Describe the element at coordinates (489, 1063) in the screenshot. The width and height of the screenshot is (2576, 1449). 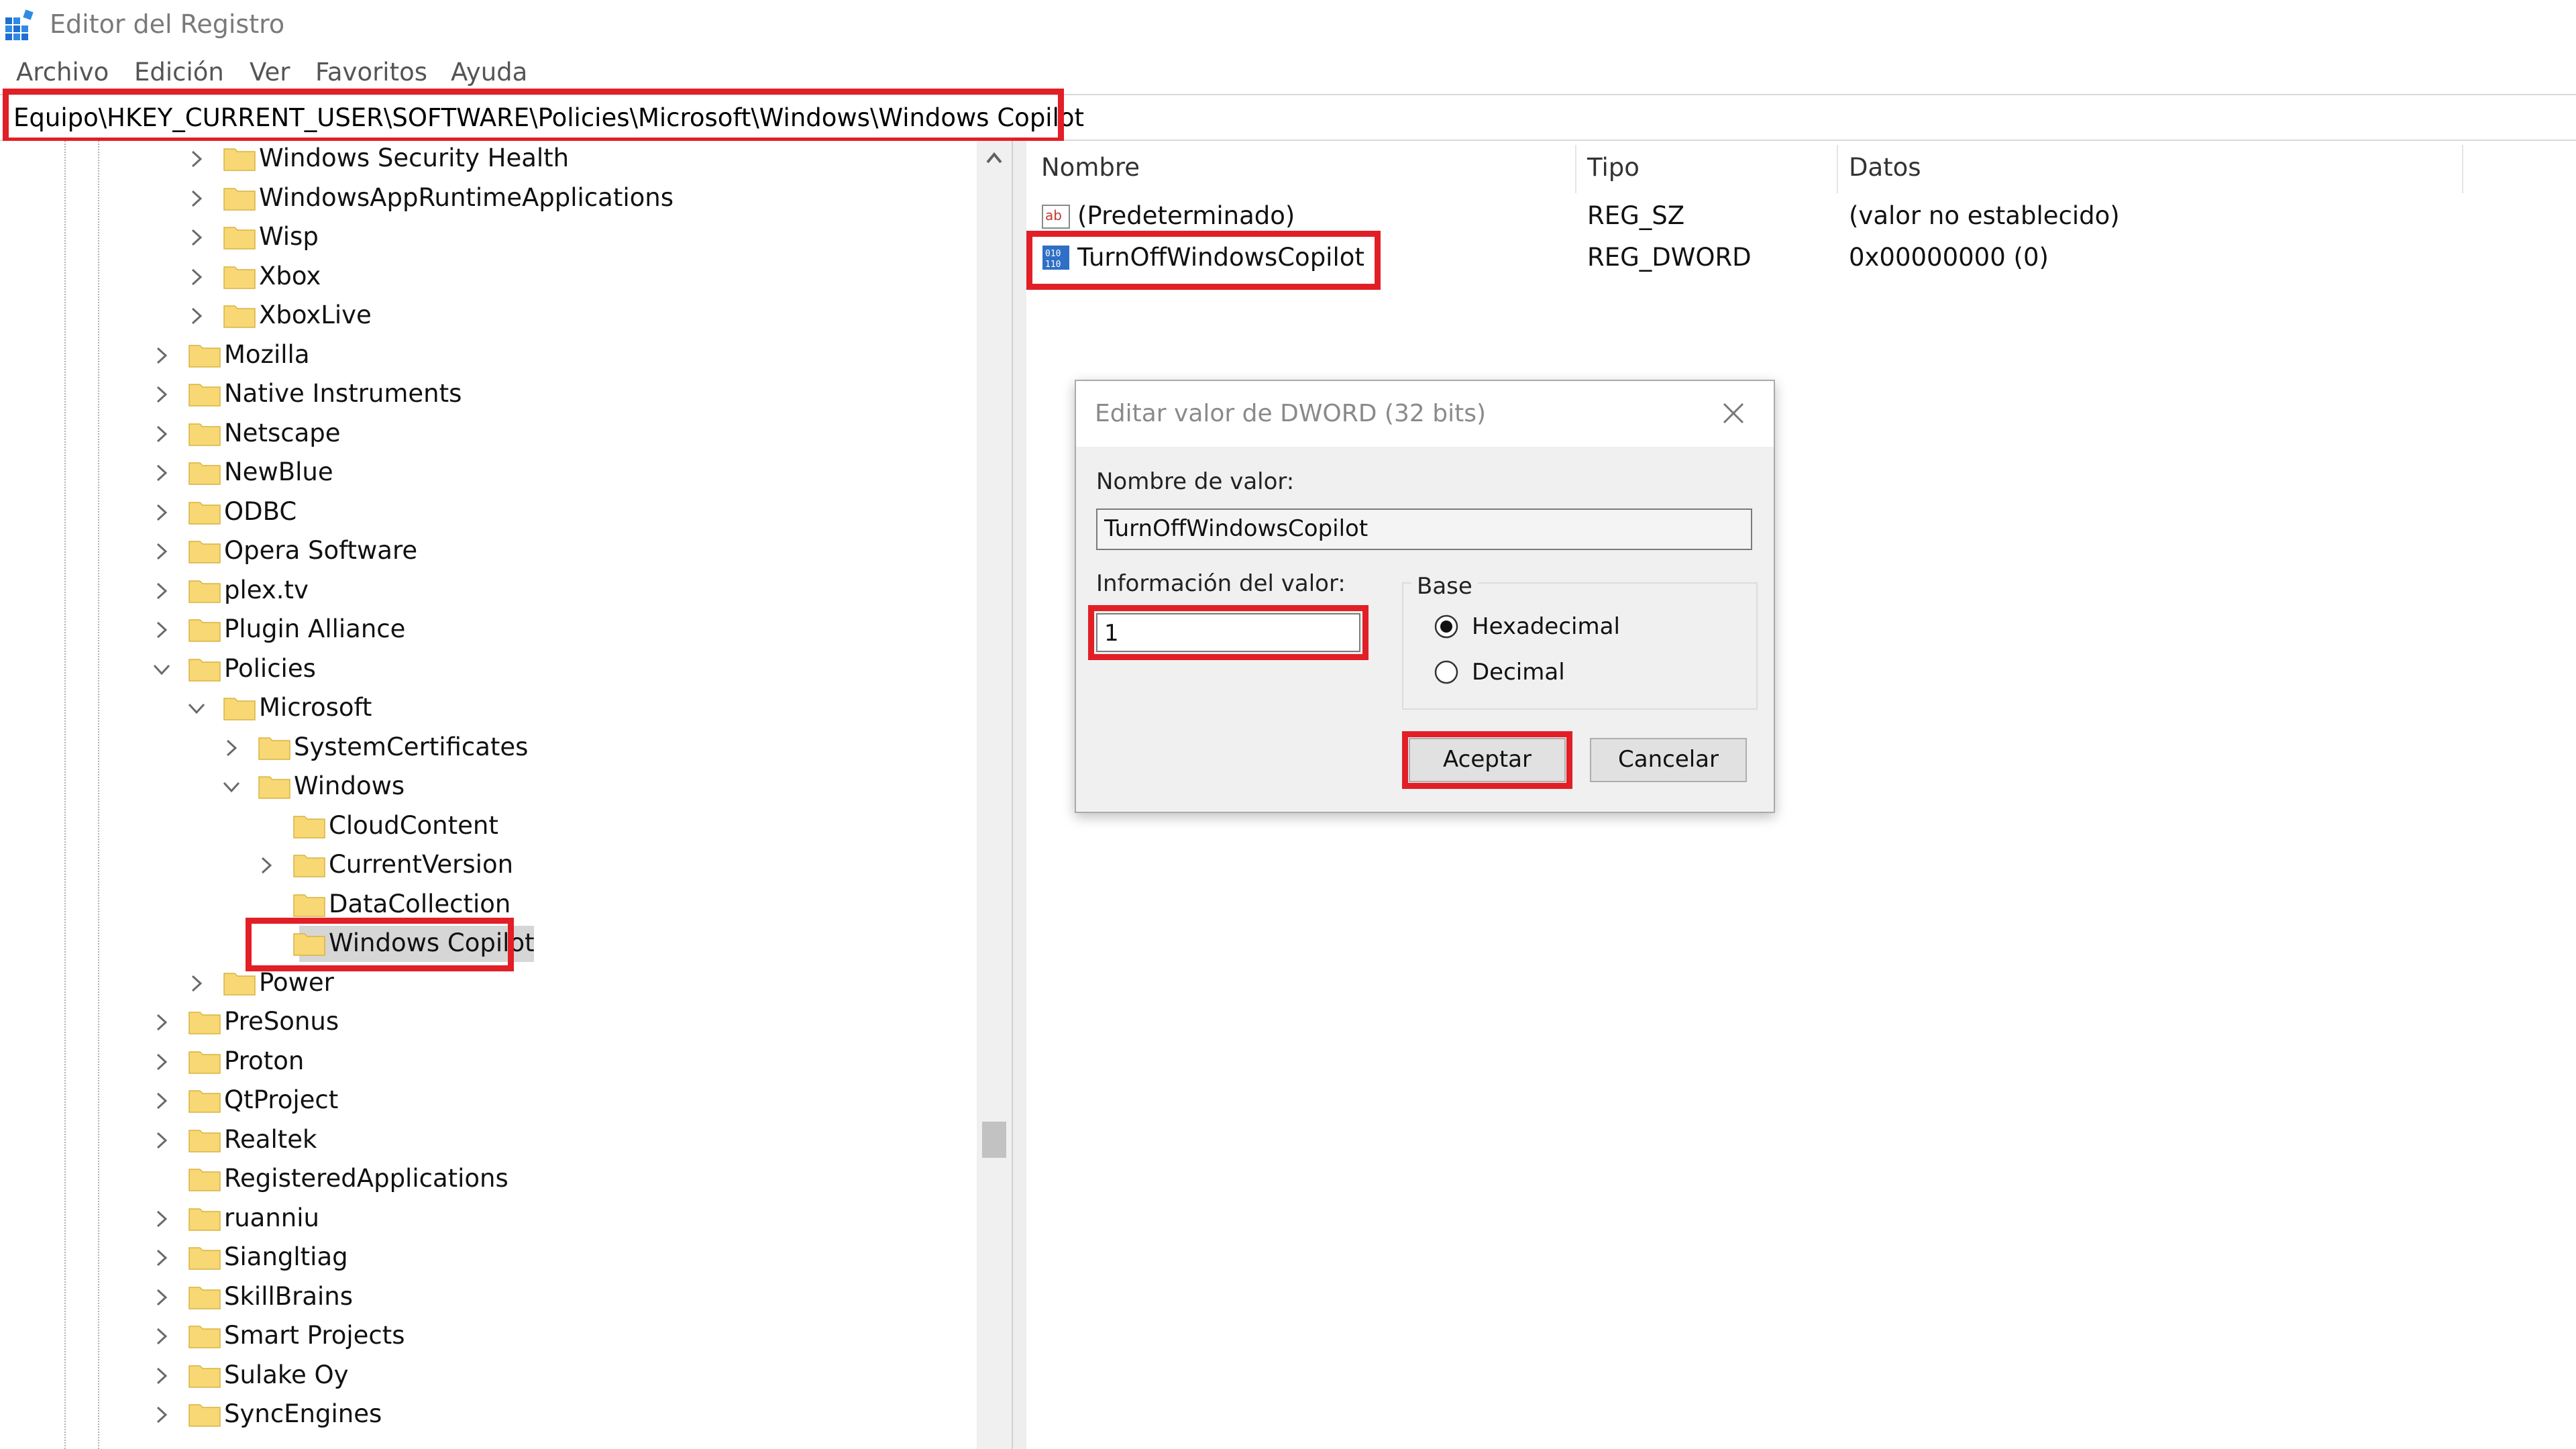
I see `tree-item: Proton` at that location.